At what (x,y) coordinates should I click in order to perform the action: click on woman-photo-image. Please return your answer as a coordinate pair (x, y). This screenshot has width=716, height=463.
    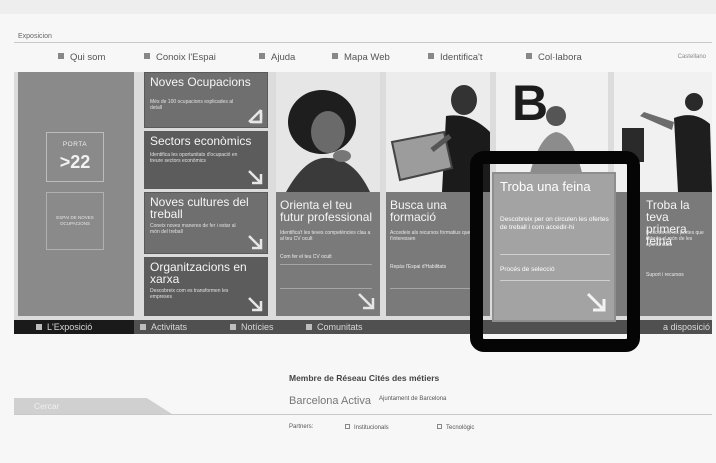
    Looking at the image, I should click on (328, 132).